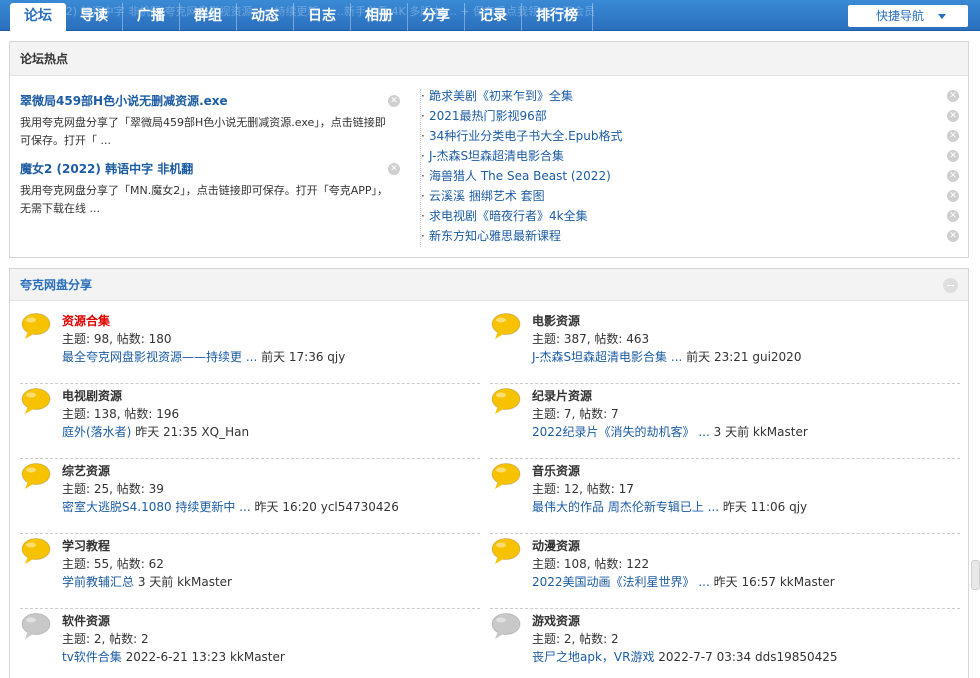 The image size is (980, 678). I want to click on hot-link-text: 34种行业分类电子书大全.Epub格式, so click(526, 136).